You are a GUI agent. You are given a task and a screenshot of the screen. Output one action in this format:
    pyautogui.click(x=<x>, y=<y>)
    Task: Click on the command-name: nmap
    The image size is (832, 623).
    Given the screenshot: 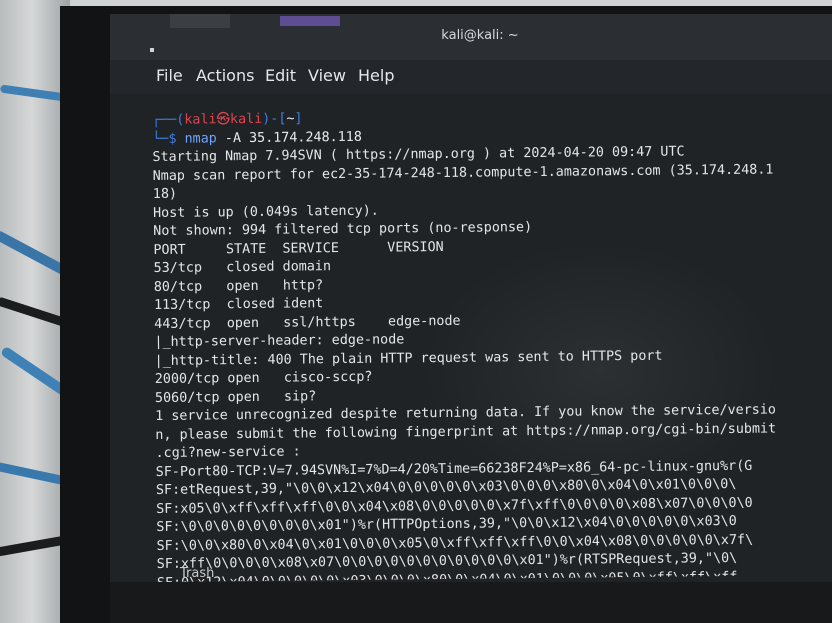 What is the action you would take?
    pyautogui.click(x=200, y=138)
    